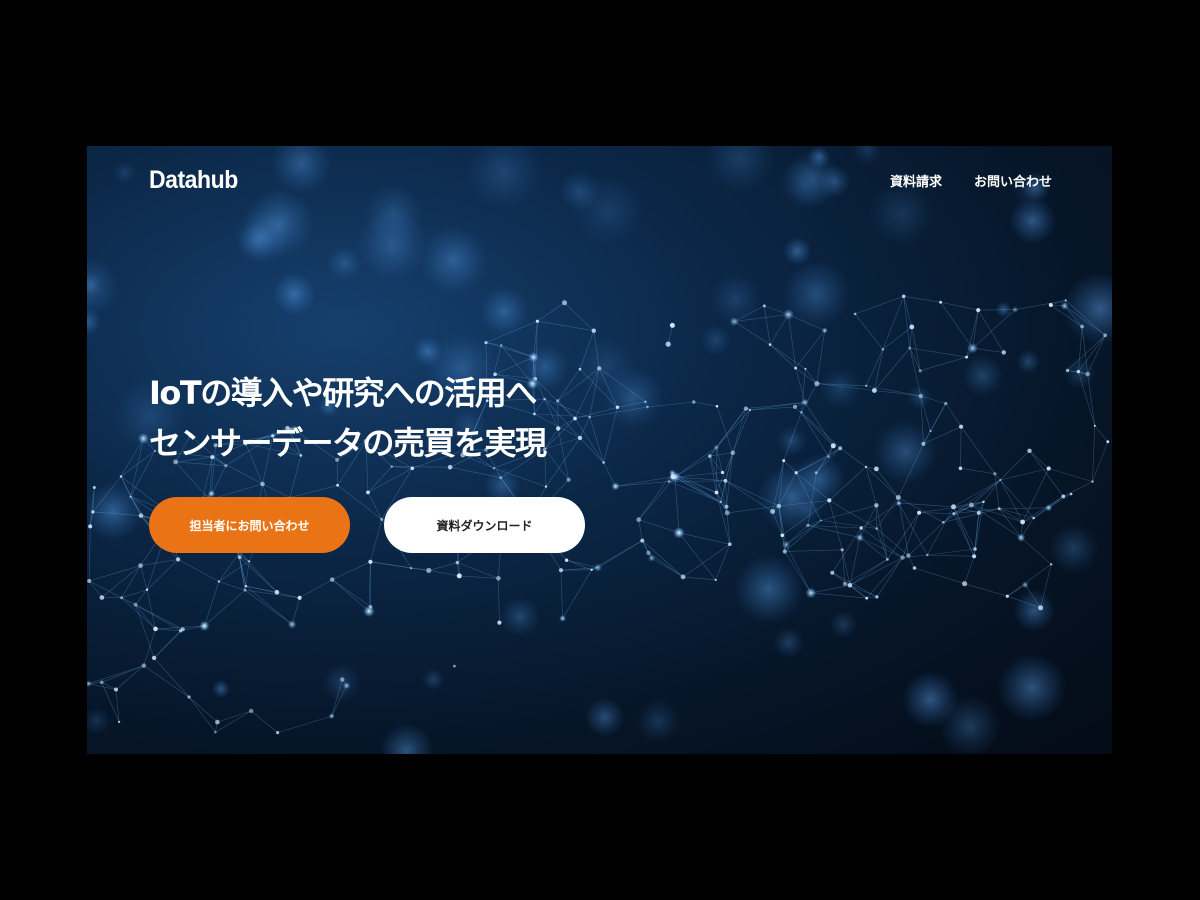  Describe the element at coordinates (348, 418) in the screenshot. I see `hero-title: IoTの導入や研究への活用へ センサーデータの売買を実現` at that location.